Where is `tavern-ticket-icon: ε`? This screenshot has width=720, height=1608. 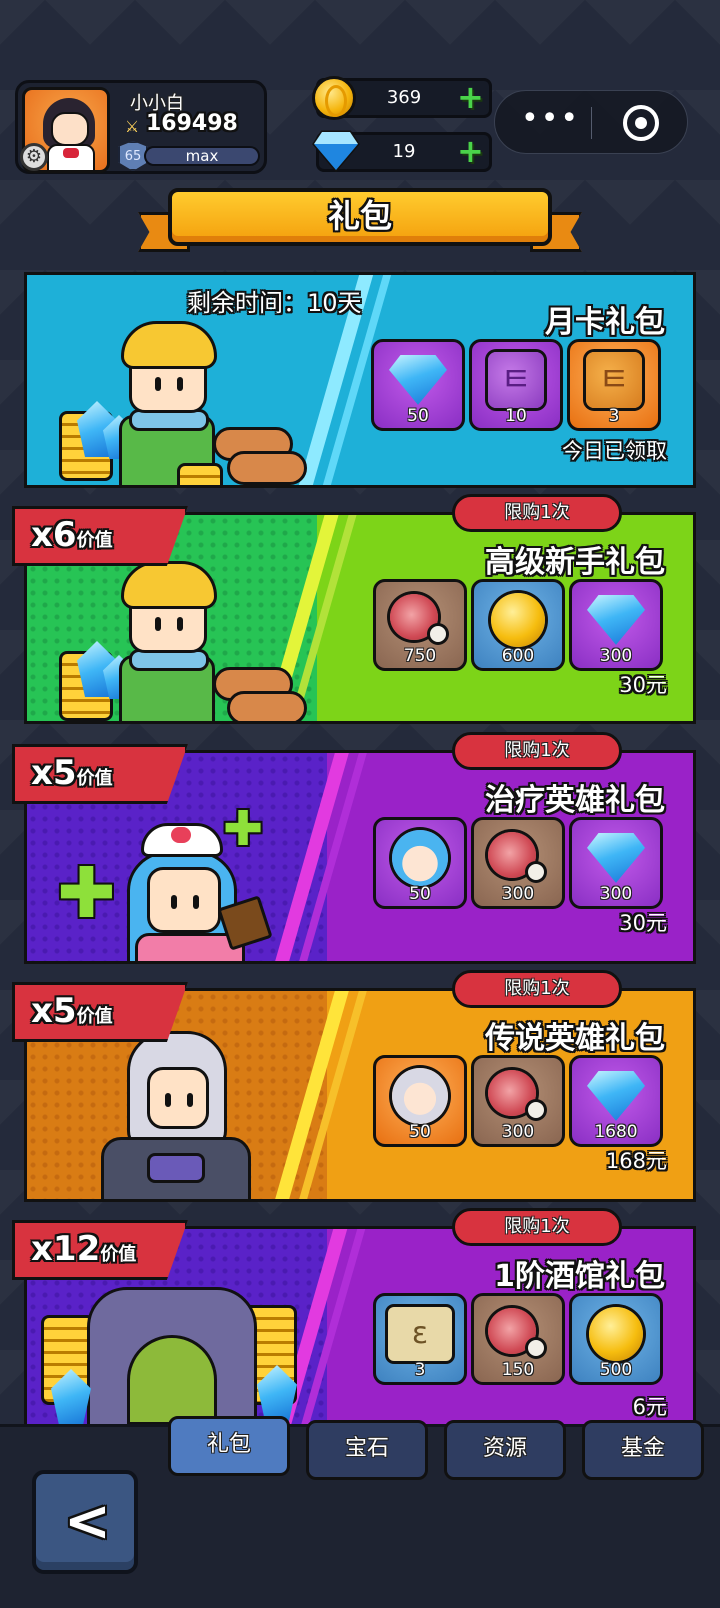 tavern-ticket-icon: ε is located at coordinates (420, 1333).